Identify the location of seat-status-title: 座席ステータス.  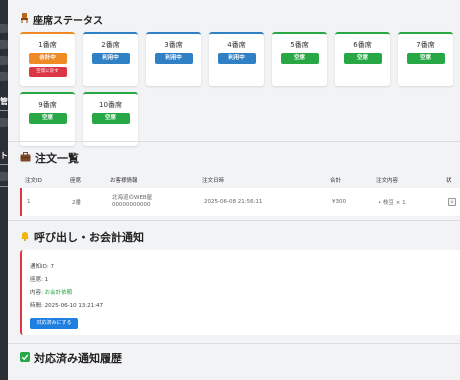
(61, 19).